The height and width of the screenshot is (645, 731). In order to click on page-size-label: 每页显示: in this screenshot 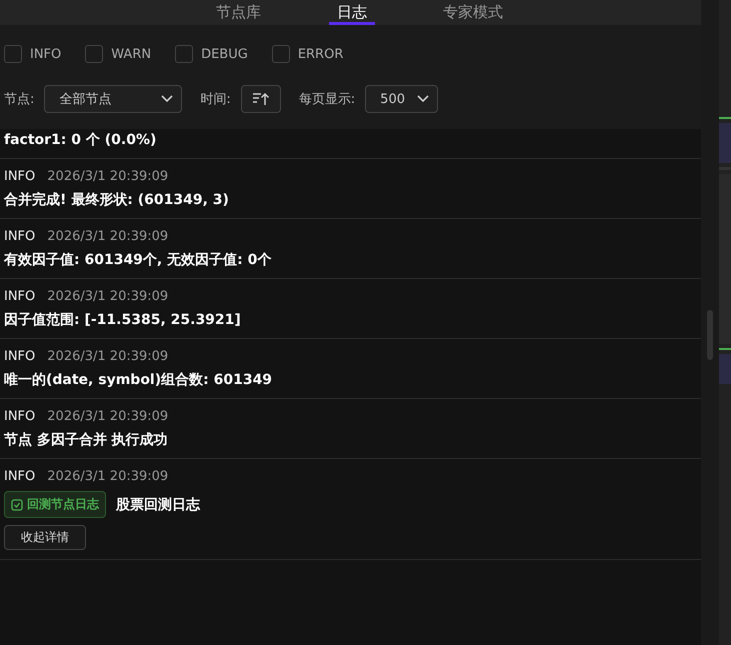, I will do `click(327, 99)`.